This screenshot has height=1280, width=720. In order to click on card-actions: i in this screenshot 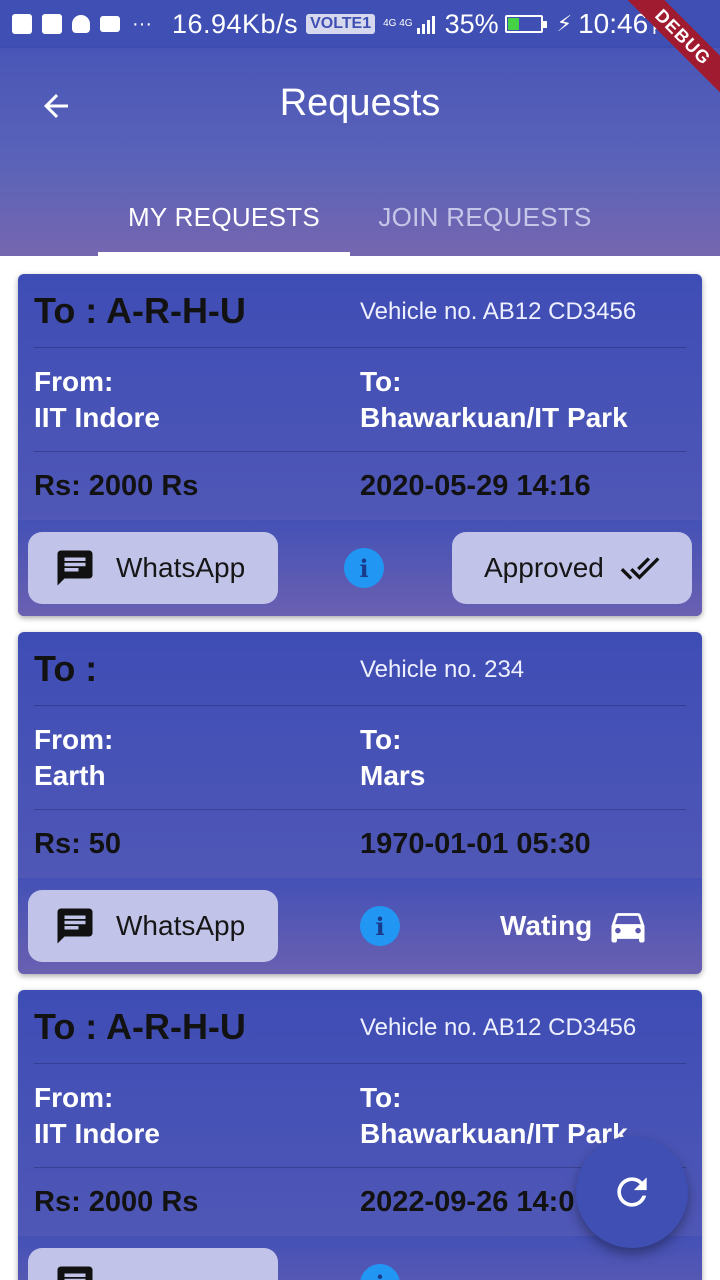, I will do `click(360, 1258)`.